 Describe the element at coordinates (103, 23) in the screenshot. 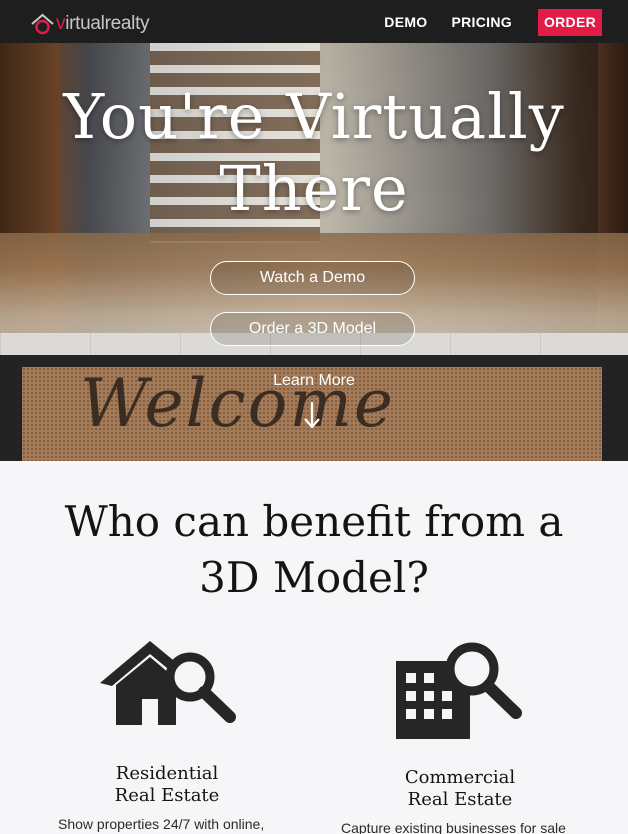

I see `logo-text: virtualrealty` at that location.